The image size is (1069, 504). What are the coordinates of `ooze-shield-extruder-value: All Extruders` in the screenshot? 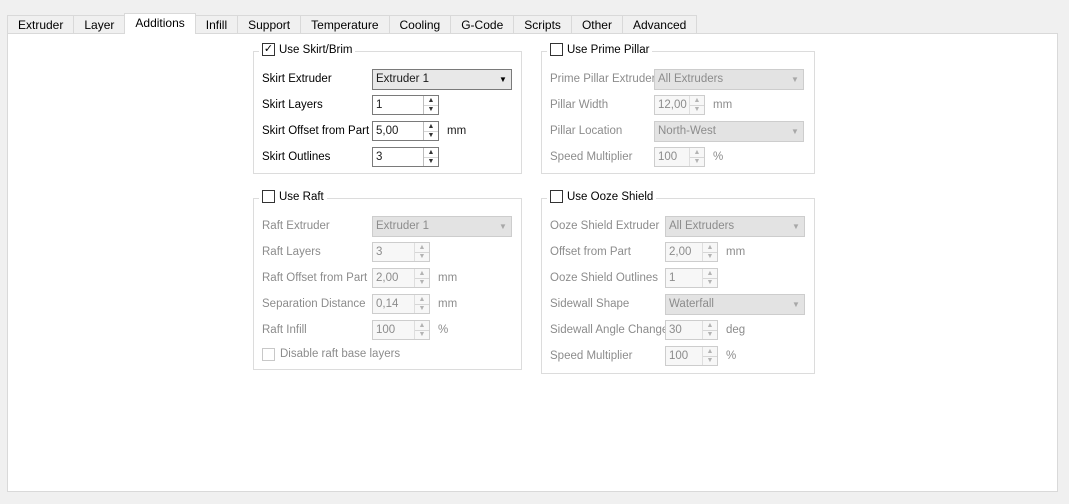 It's located at (702, 226).